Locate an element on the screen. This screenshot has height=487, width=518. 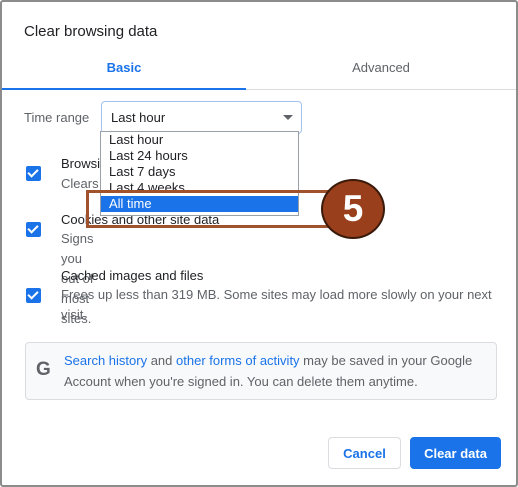
tab-advanced: Advanced is located at coordinates (381, 70).